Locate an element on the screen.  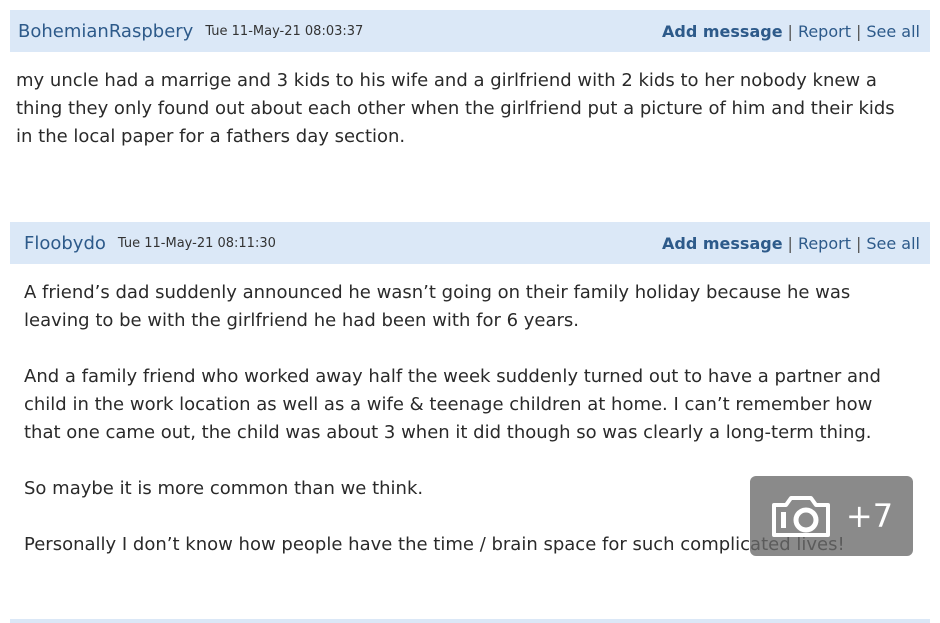
username: Floobydo is located at coordinates (65, 243).